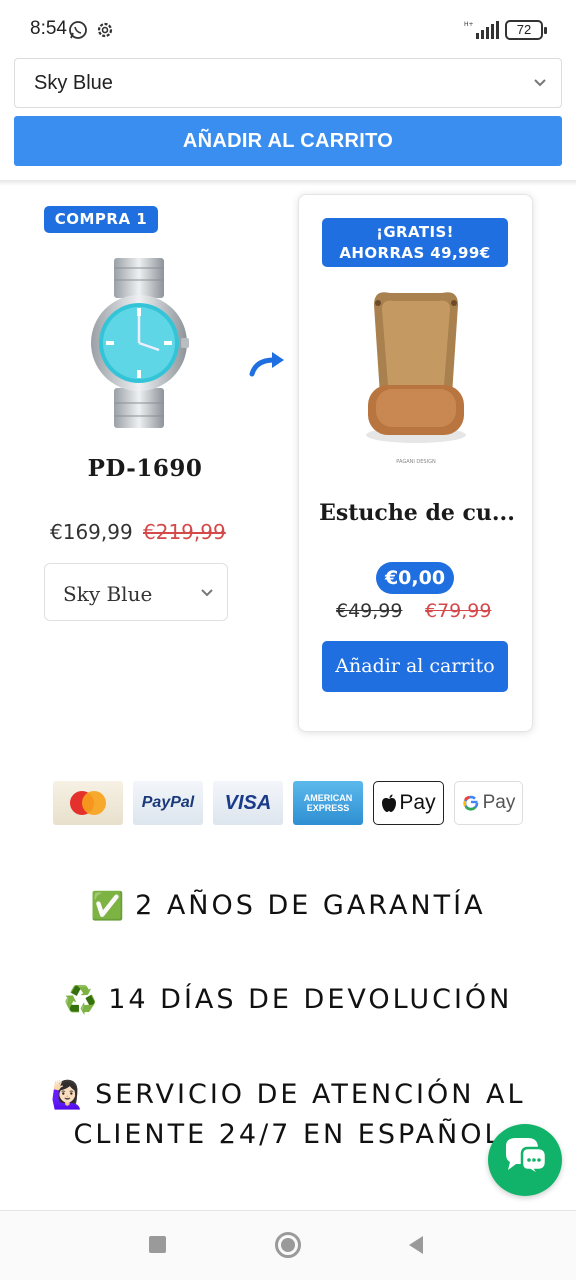 The height and width of the screenshot is (1280, 576). I want to click on visa-icon: VISA, so click(248, 803).